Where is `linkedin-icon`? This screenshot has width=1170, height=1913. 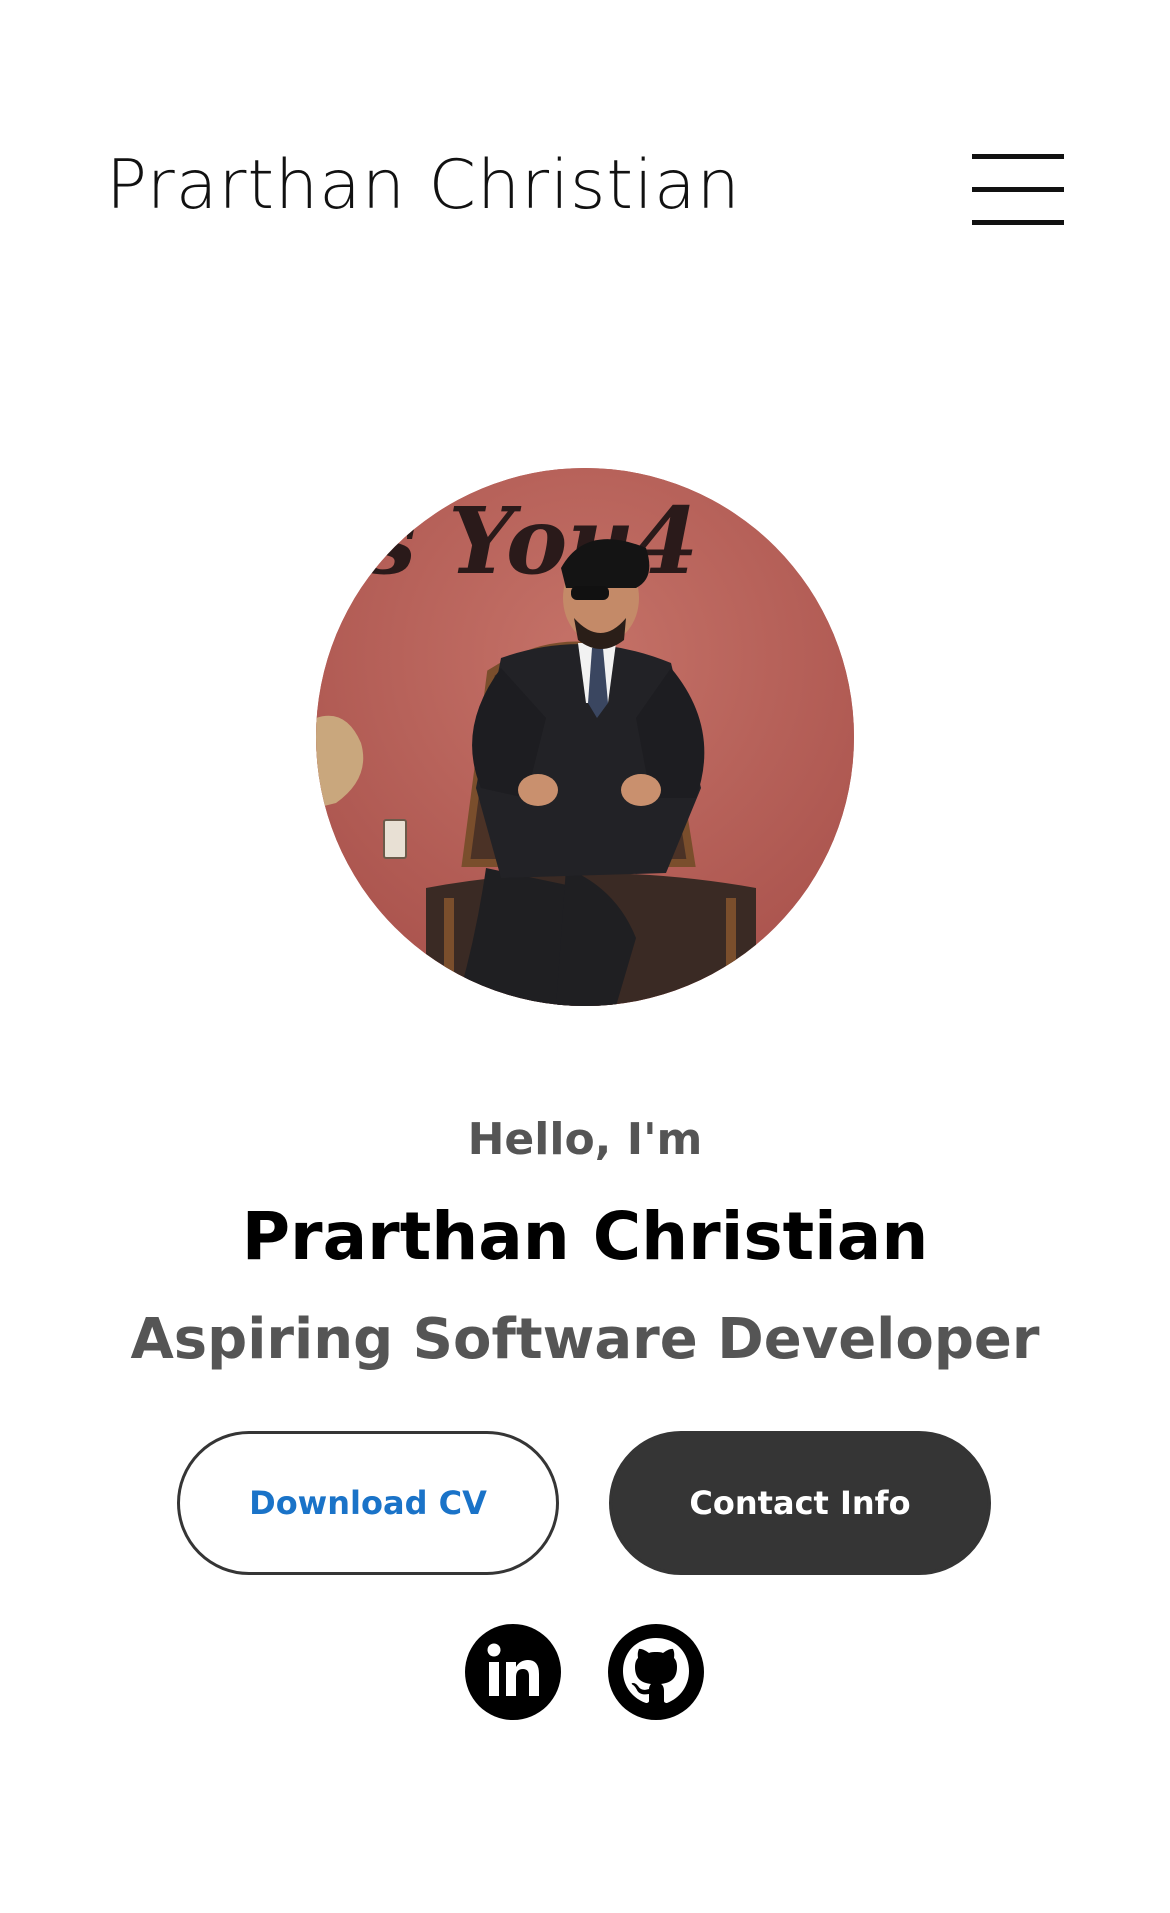
linkedin-icon is located at coordinates (513, 1672).